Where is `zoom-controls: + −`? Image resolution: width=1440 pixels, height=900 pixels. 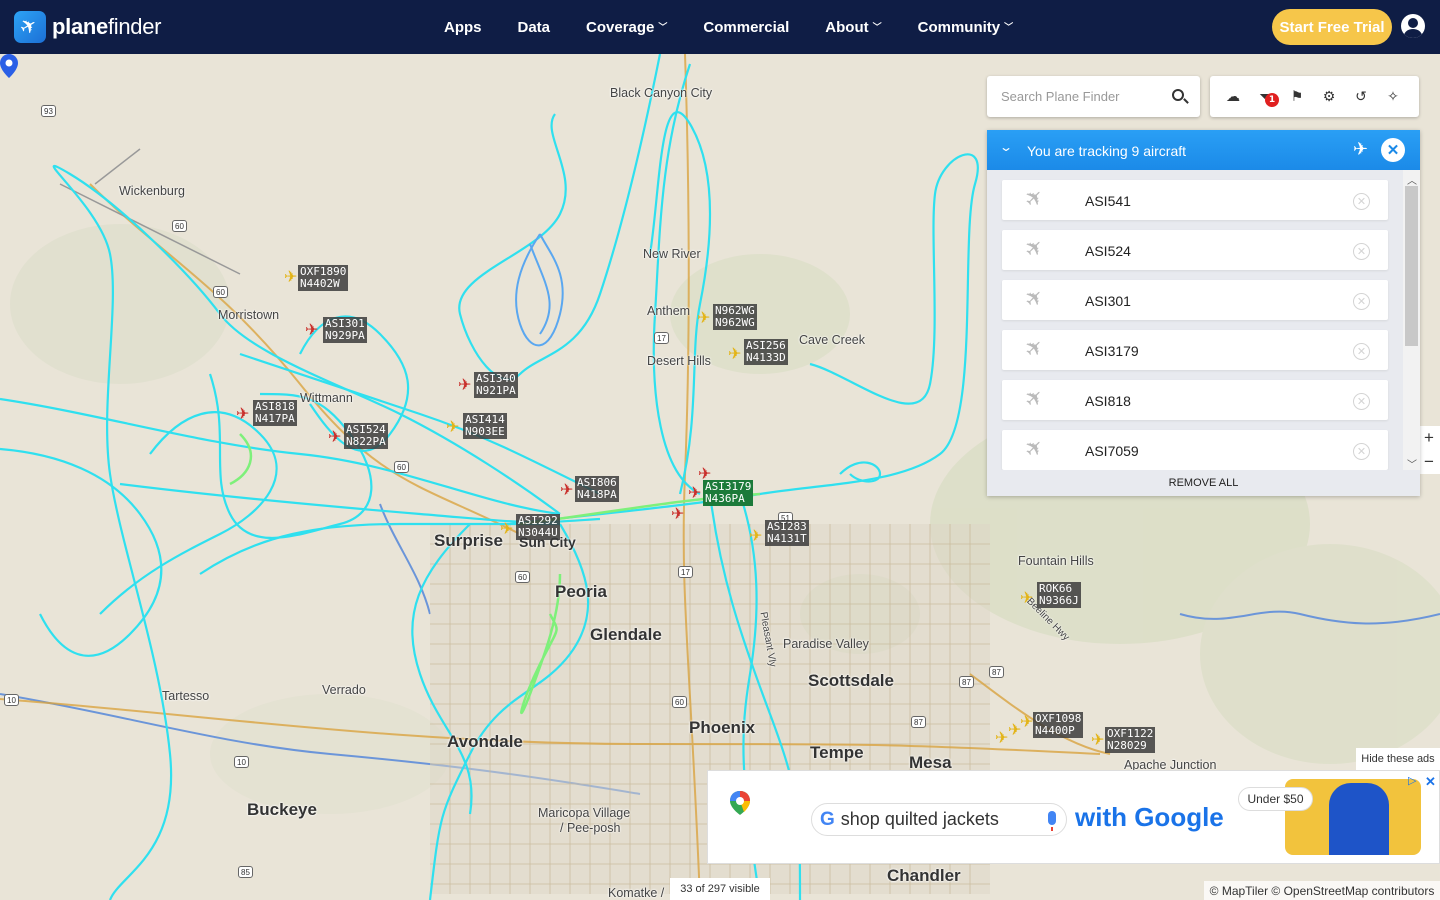
zoom-controls: + − is located at coordinates (1429, 450).